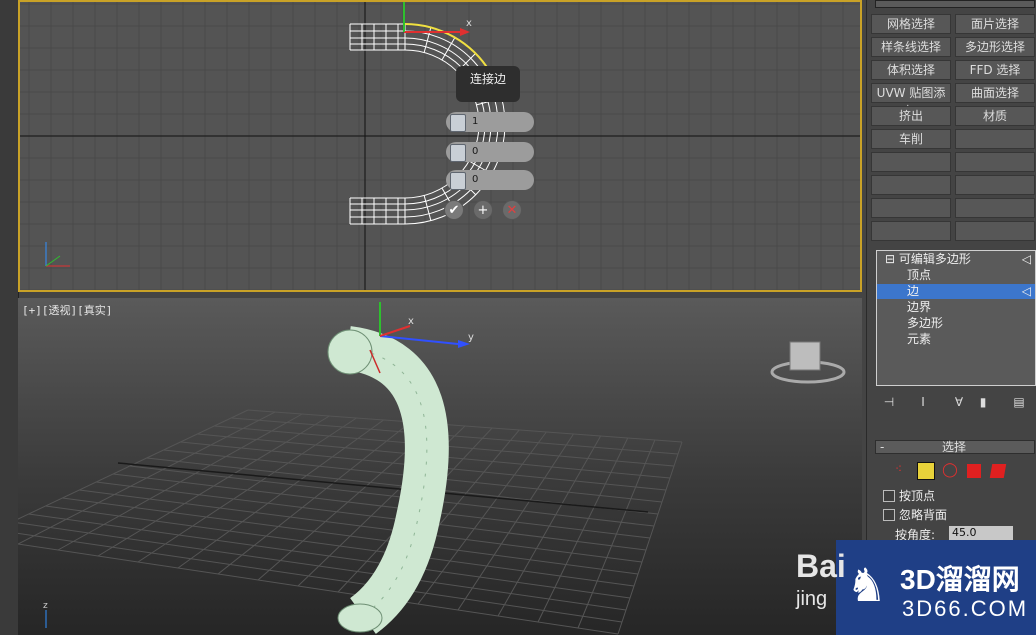 This screenshot has height=635, width=1036. Describe the element at coordinates (812, 599) in the screenshot. I see `baidu-jingyan-watermark: jing` at that location.